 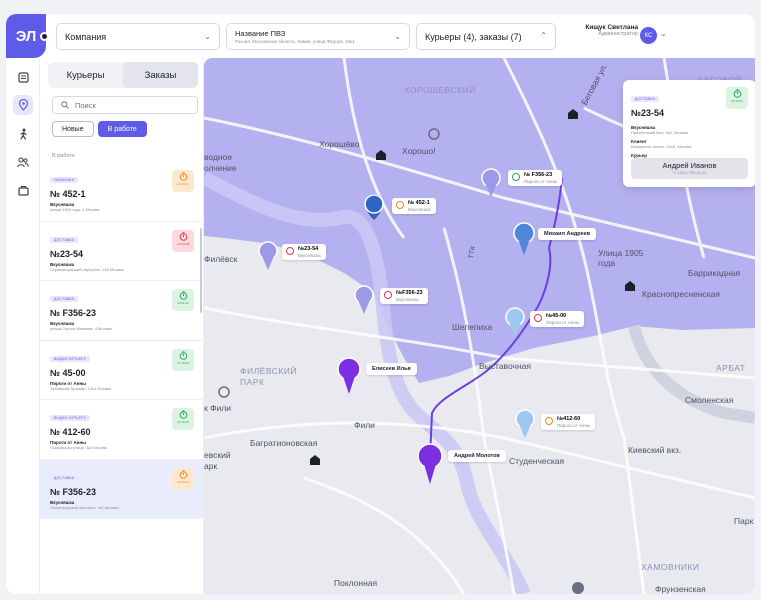 I want to click on order-pin-tag: №412-60 Пироги от Анны, so click(x=568, y=422).